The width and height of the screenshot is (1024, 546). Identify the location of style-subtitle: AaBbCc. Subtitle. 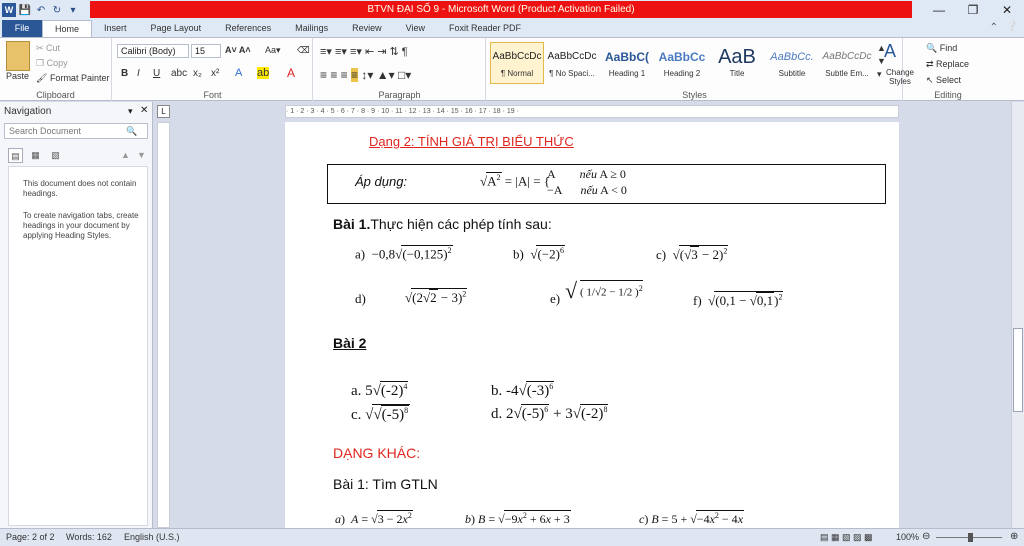
(792, 63).